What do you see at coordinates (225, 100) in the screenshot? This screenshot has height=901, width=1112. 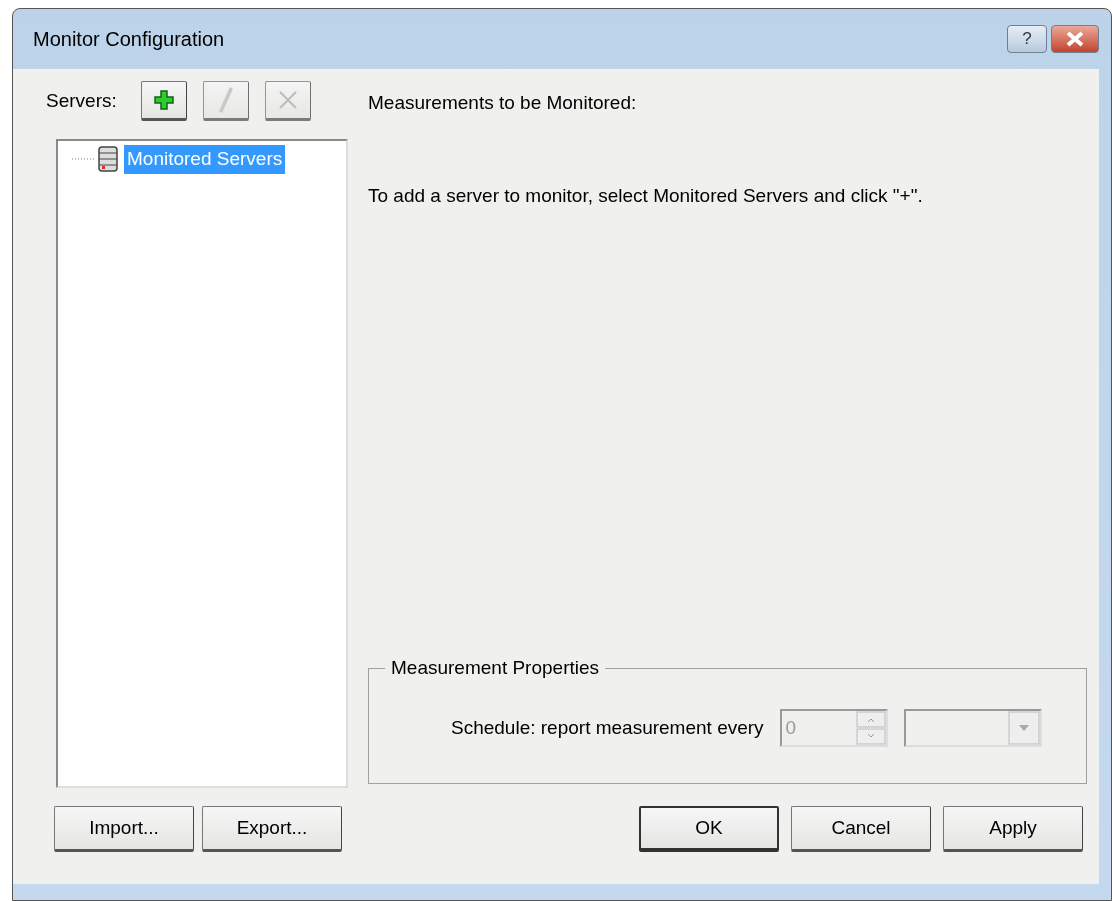 I see `pencil-icon` at bounding box center [225, 100].